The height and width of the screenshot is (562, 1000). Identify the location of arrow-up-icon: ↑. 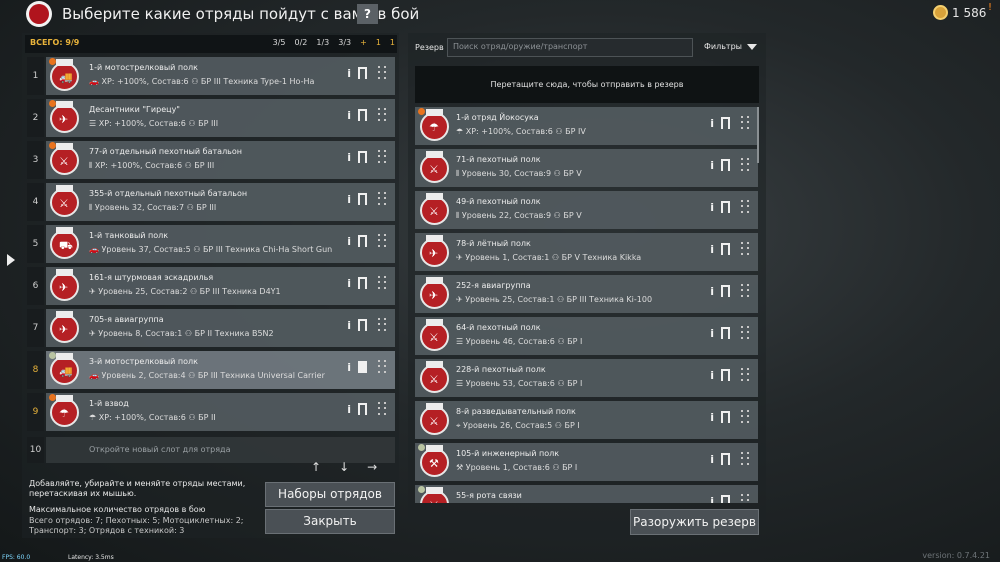
(316, 467).